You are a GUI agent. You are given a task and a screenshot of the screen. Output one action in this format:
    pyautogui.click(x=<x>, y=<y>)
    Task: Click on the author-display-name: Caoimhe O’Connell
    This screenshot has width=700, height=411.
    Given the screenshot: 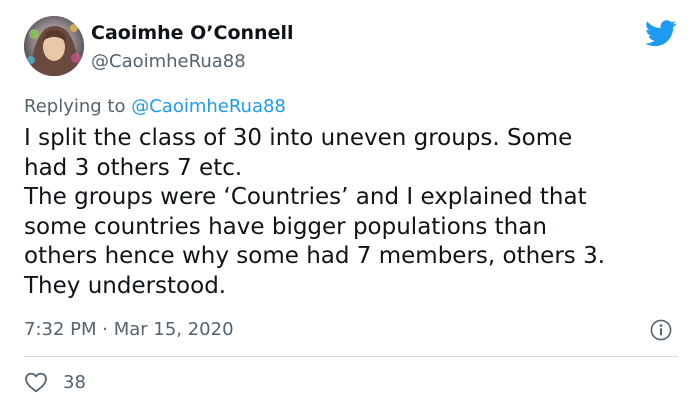 What is the action you would take?
    pyautogui.click(x=192, y=33)
    